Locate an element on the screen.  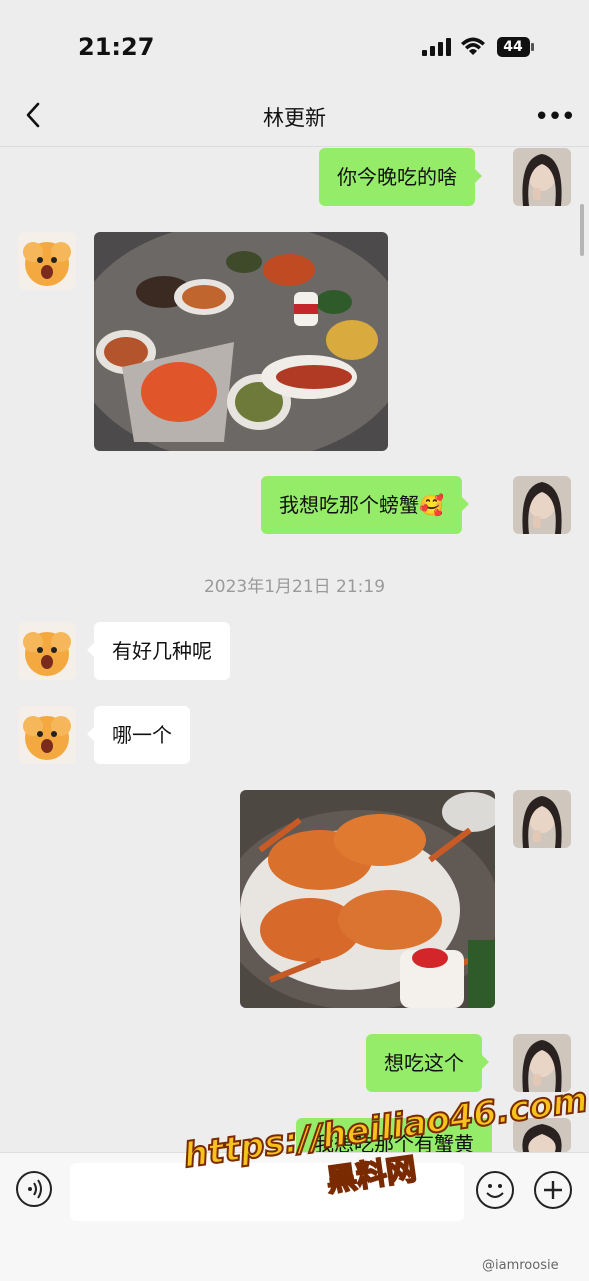
message-bubble-received: 哪一个 is located at coordinates (138, 735).